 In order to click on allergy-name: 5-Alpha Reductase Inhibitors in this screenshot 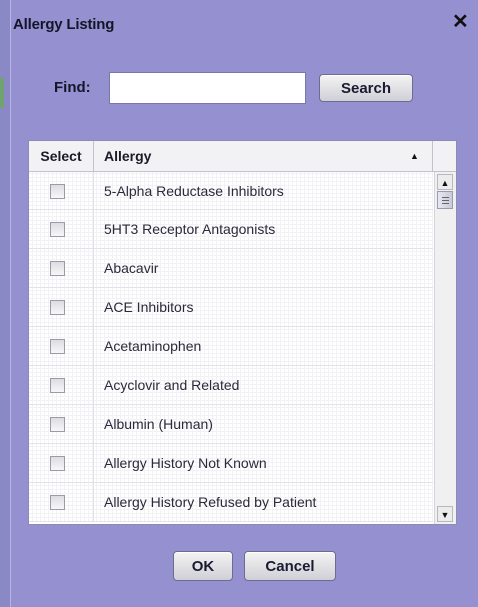, I will do `click(194, 190)`.